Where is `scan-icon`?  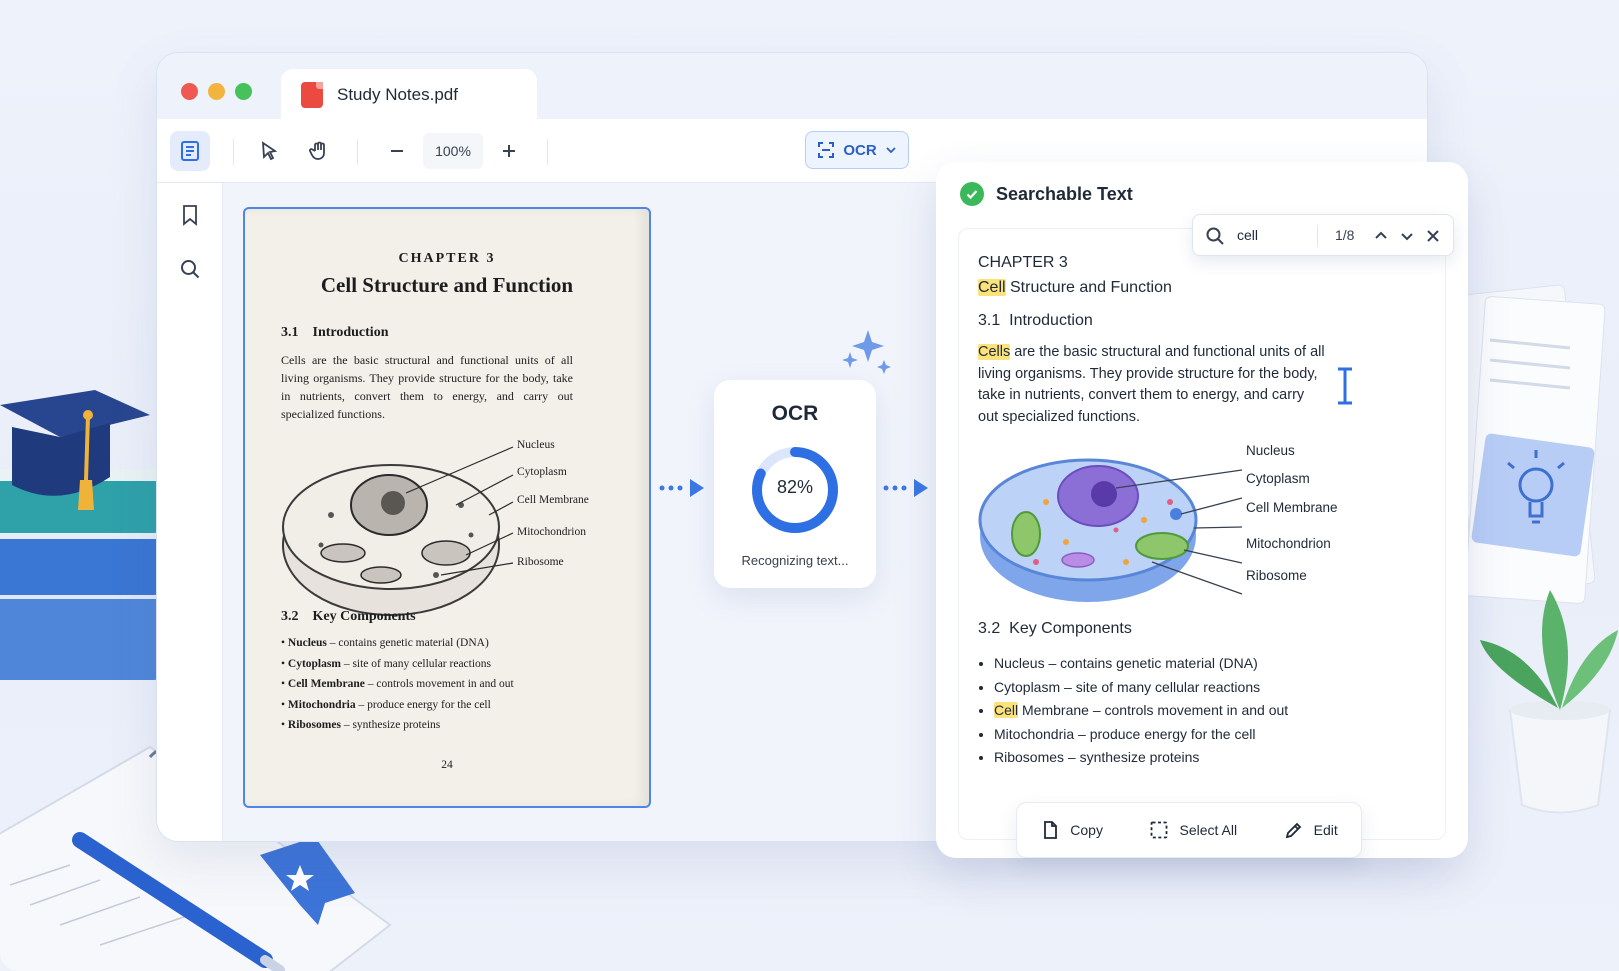 scan-icon is located at coordinates (826, 150).